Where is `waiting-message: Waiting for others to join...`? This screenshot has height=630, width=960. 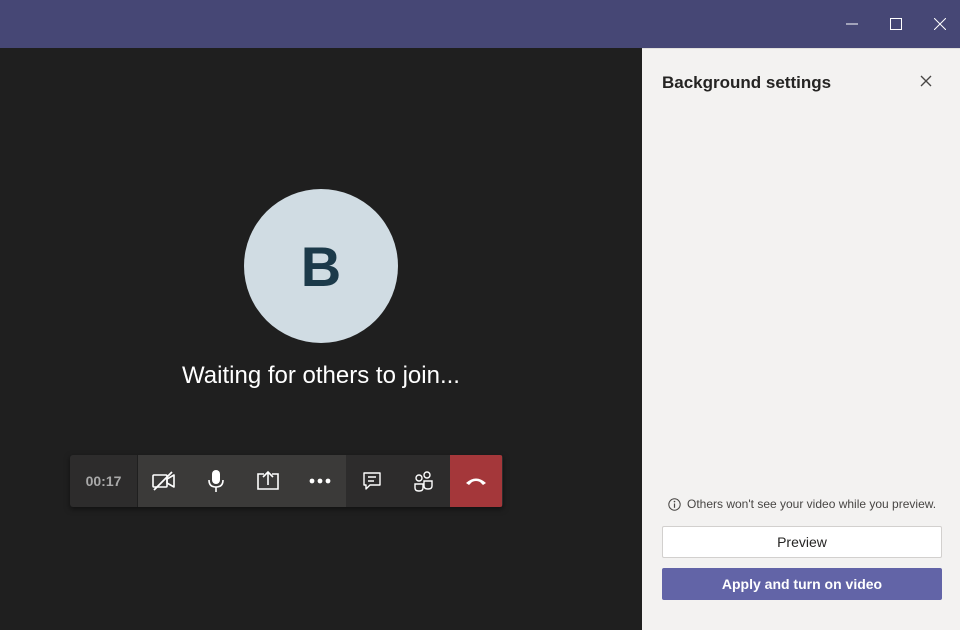
waiting-message: Waiting for others to join... is located at coordinates (321, 375).